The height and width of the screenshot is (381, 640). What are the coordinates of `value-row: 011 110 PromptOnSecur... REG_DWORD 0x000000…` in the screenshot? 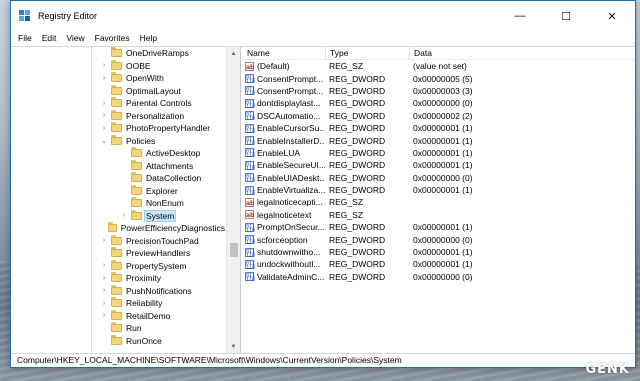 It's located at (438, 227).